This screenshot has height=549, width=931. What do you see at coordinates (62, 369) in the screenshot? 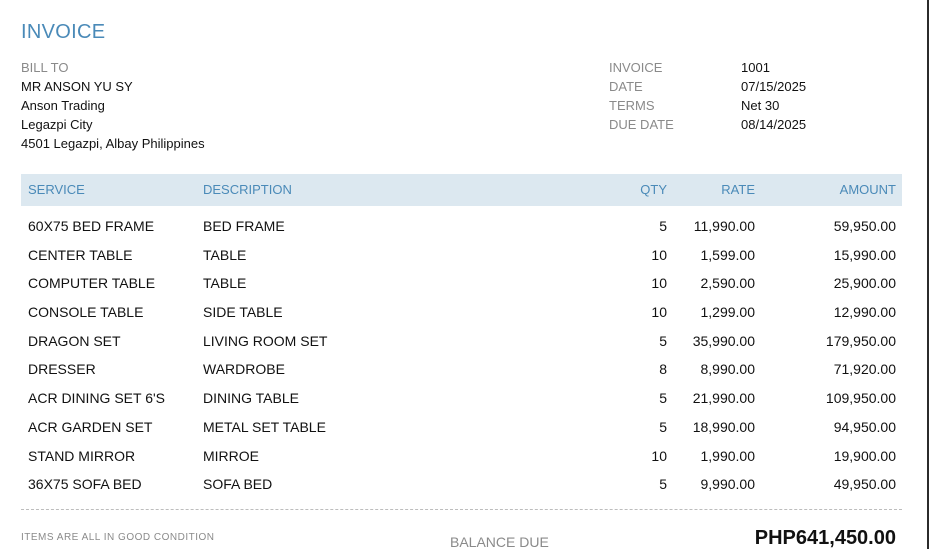
I see `cell-service: DRESSER` at bounding box center [62, 369].